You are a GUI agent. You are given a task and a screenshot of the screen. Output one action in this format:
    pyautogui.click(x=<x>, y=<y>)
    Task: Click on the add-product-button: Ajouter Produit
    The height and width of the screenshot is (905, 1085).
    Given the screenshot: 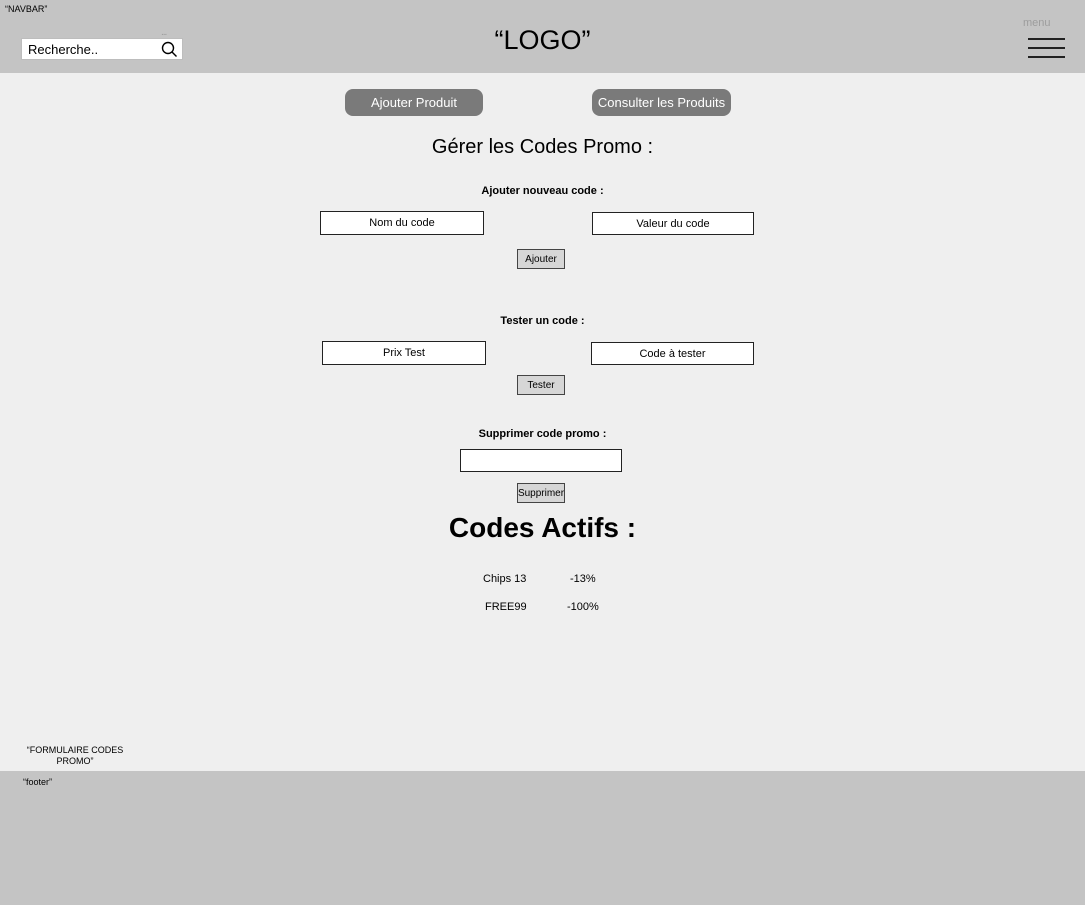 What is the action you would take?
    pyautogui.click(x=414, y=102)
    